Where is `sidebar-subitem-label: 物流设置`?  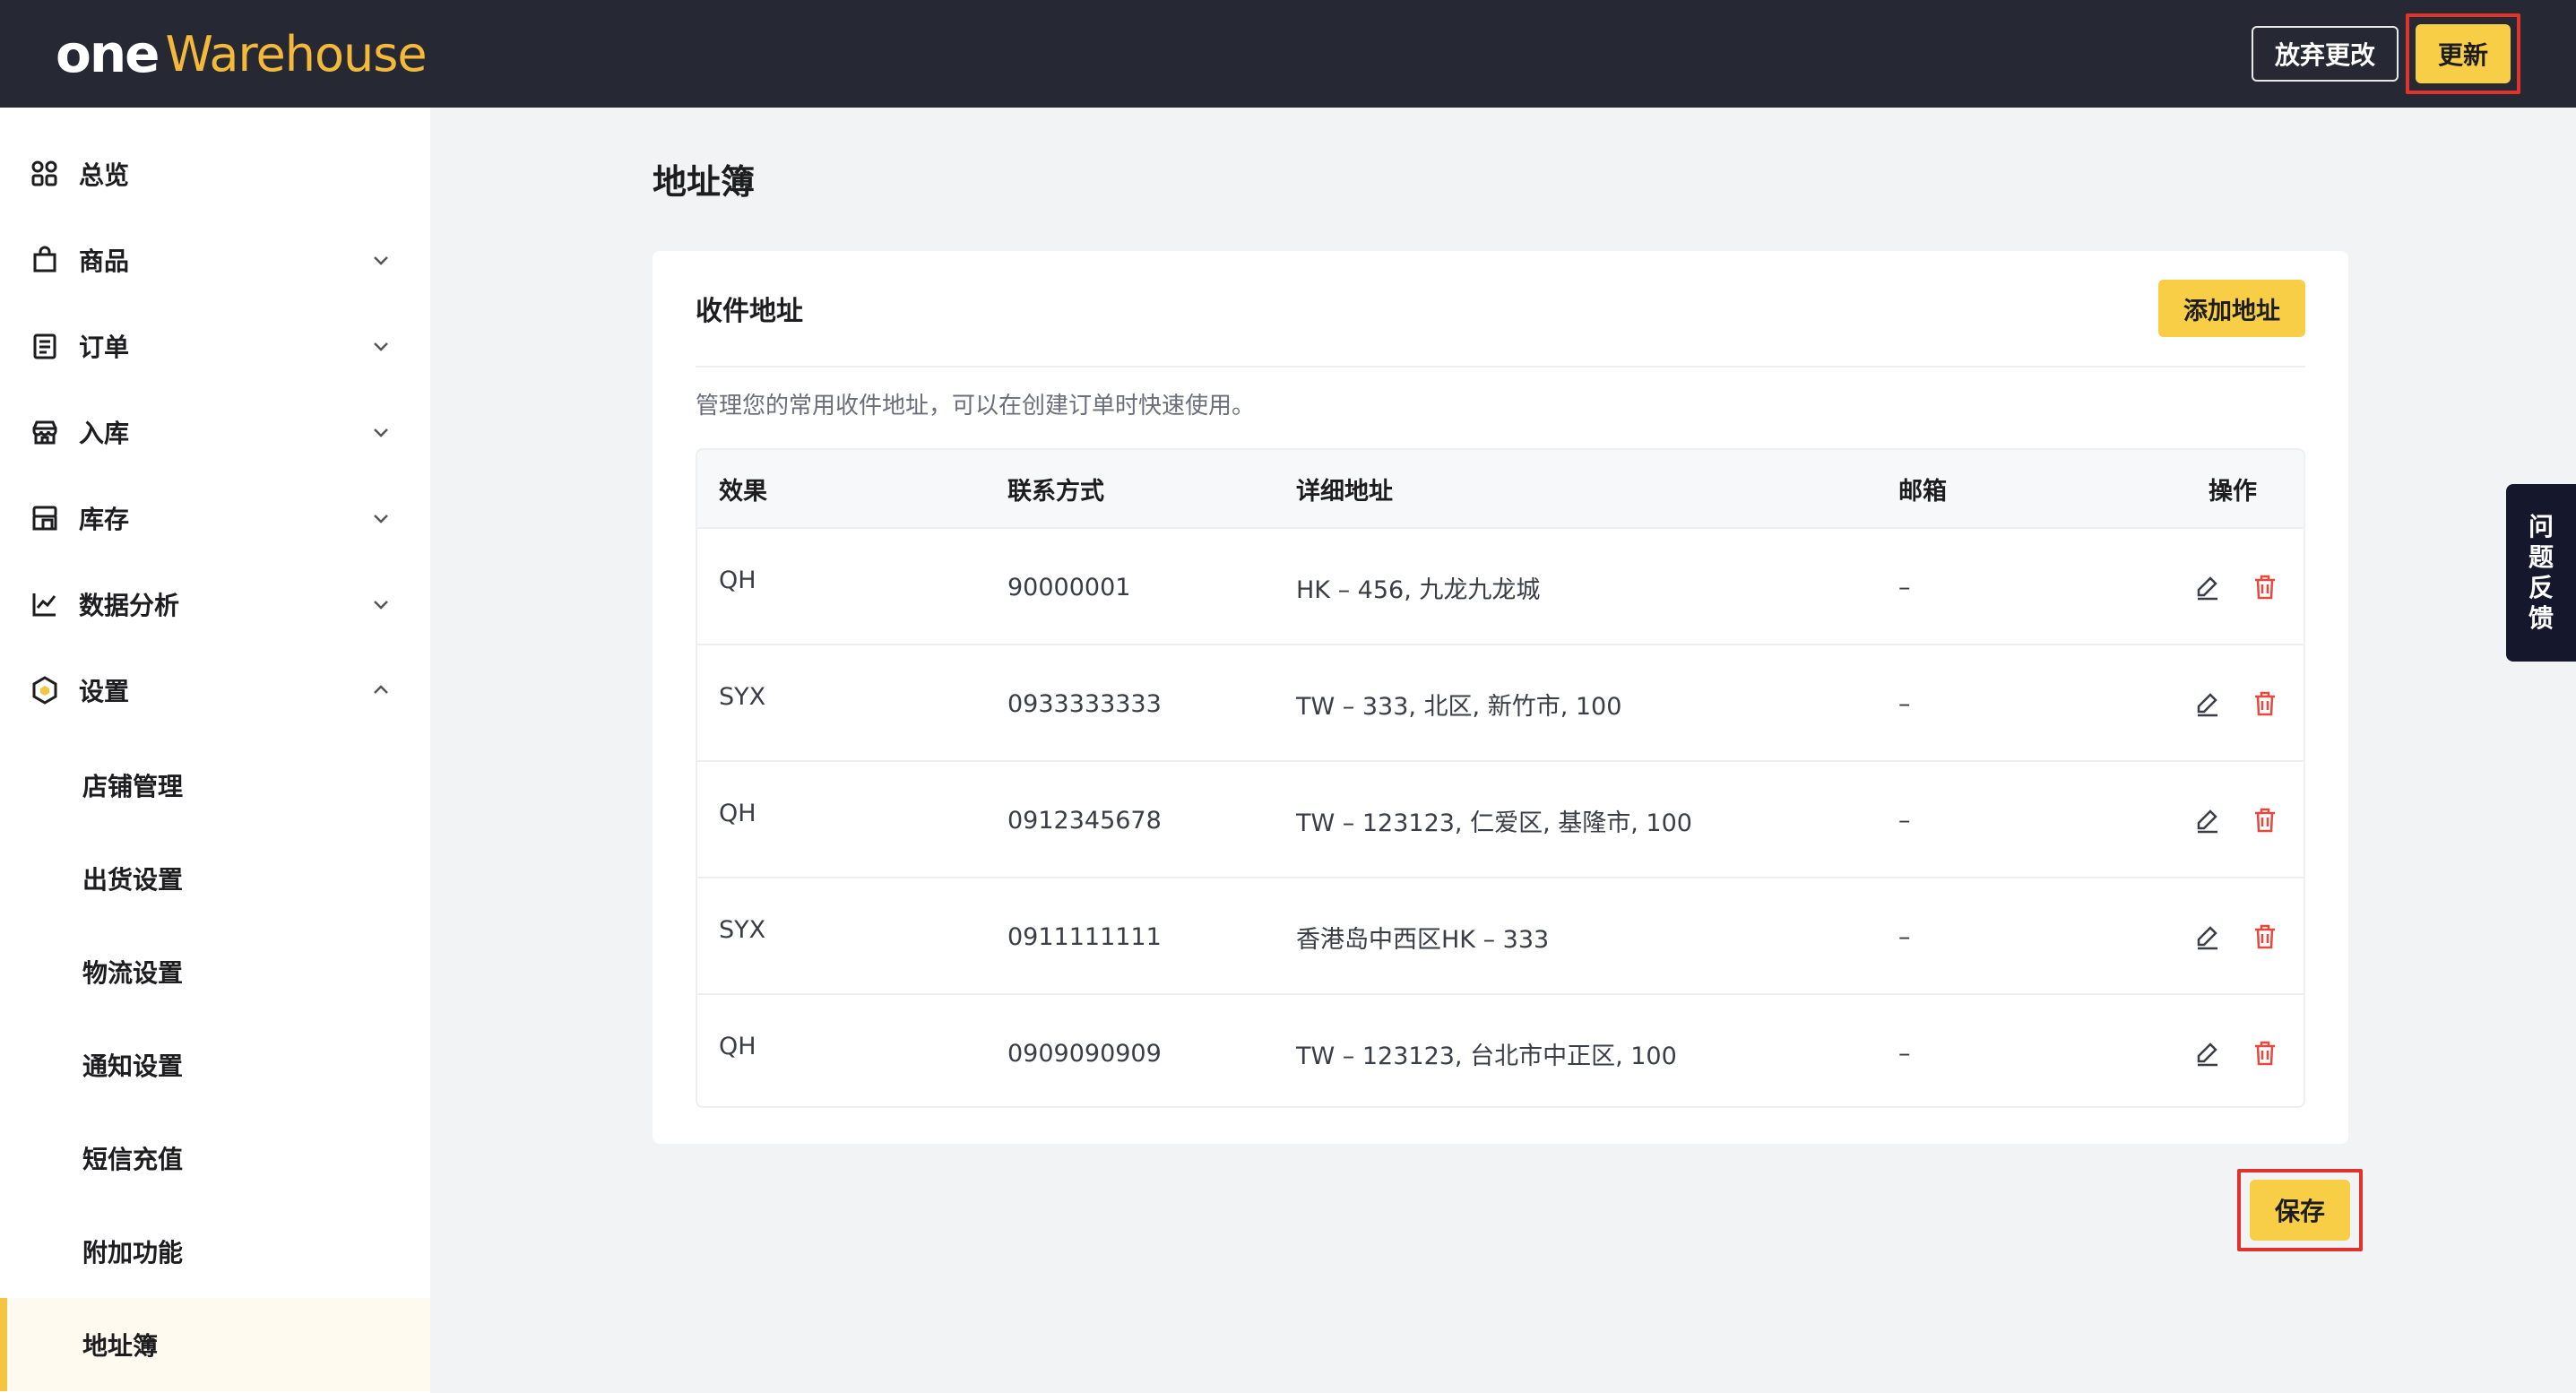
sidebar-subitem-label: 物流设置 is located at coordinates (133, 973).